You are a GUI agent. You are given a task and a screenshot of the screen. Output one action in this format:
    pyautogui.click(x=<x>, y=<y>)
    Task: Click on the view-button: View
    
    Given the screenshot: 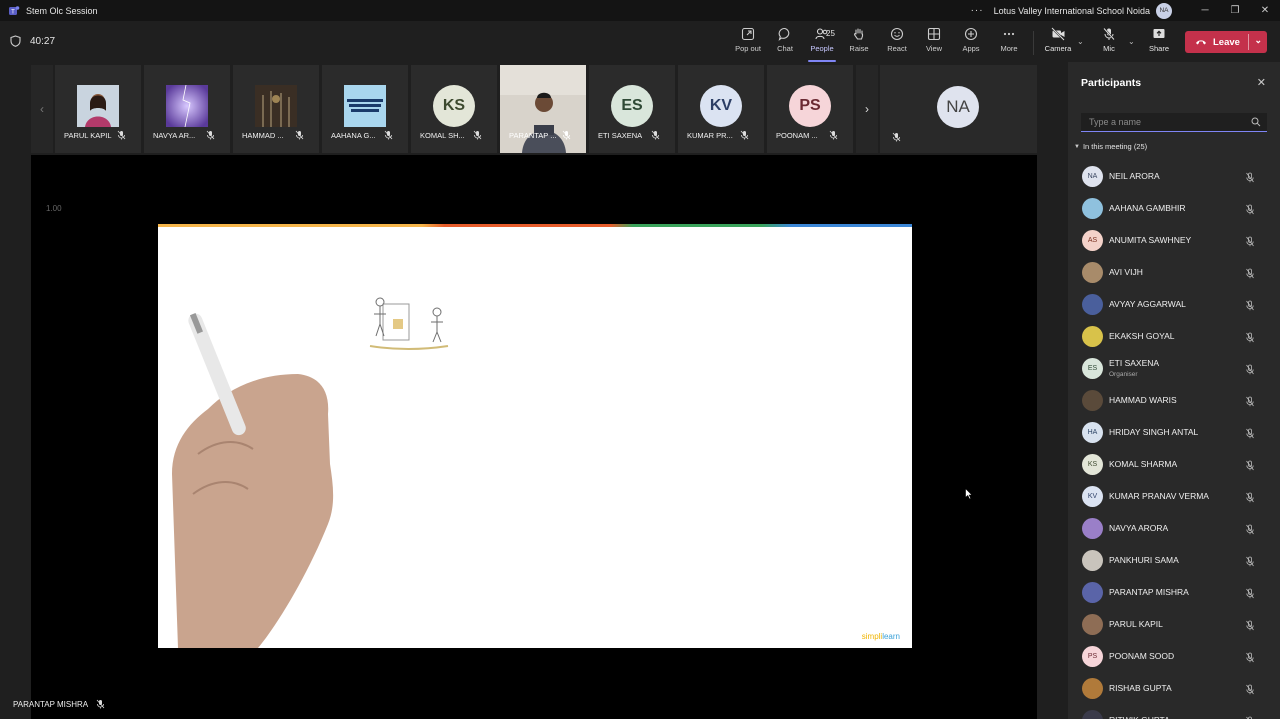 What is the action you would take?
    pyautogui.click(x=934, y=43)
    